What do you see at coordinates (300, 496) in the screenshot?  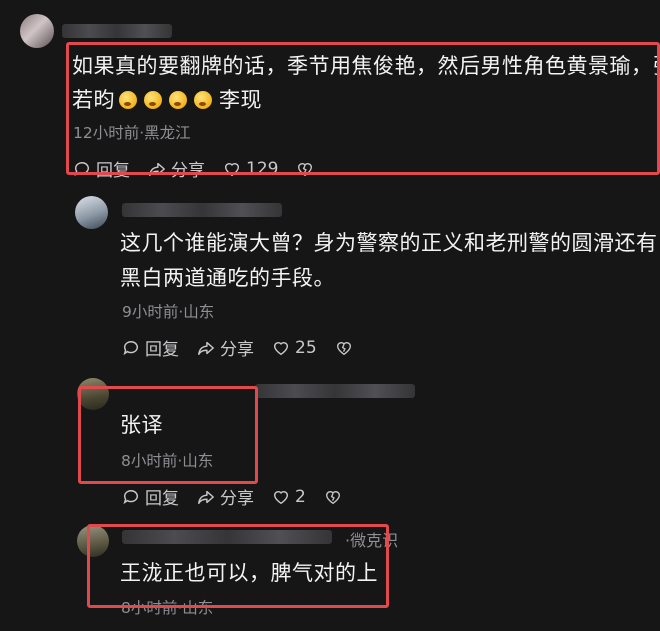 I see `like-count: 2` at bounding box center [300, 496].